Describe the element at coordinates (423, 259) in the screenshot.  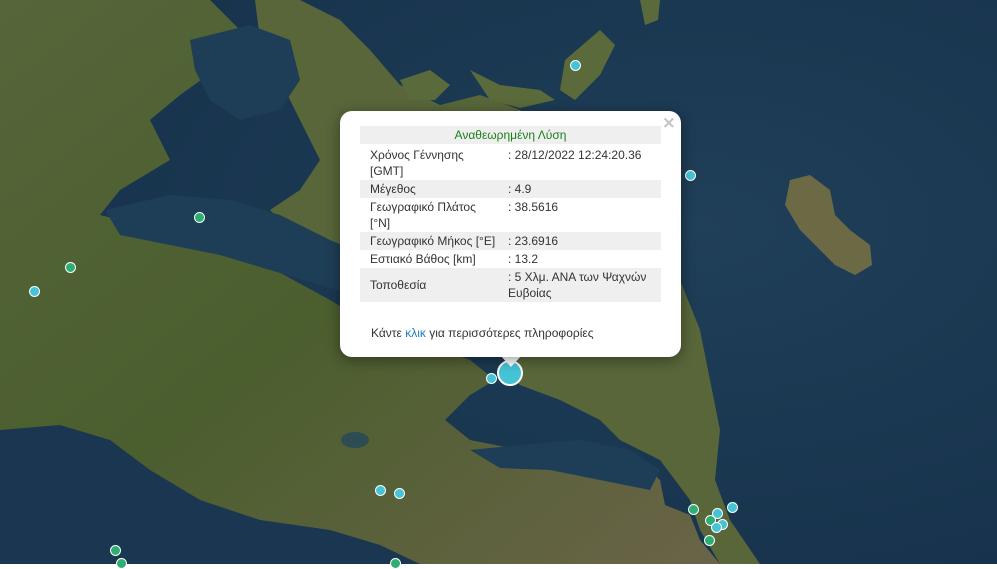
I see `depth-label: Εστιακό Βάθος [km]` at that location.